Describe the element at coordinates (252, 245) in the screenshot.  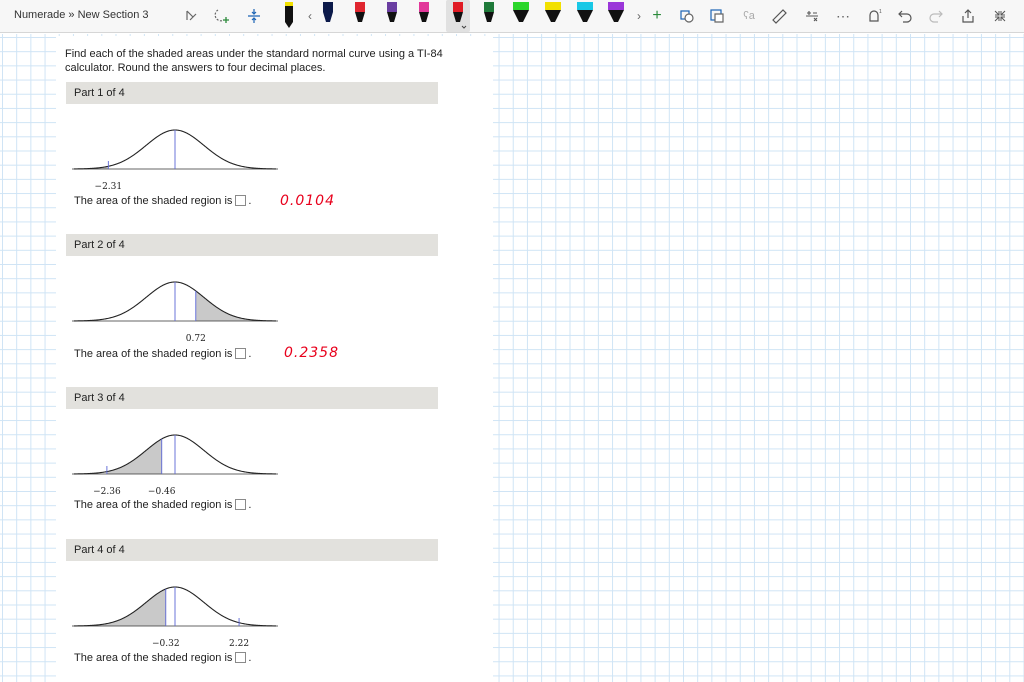
I see `part-2-header: Part 2 of 4` at that location.